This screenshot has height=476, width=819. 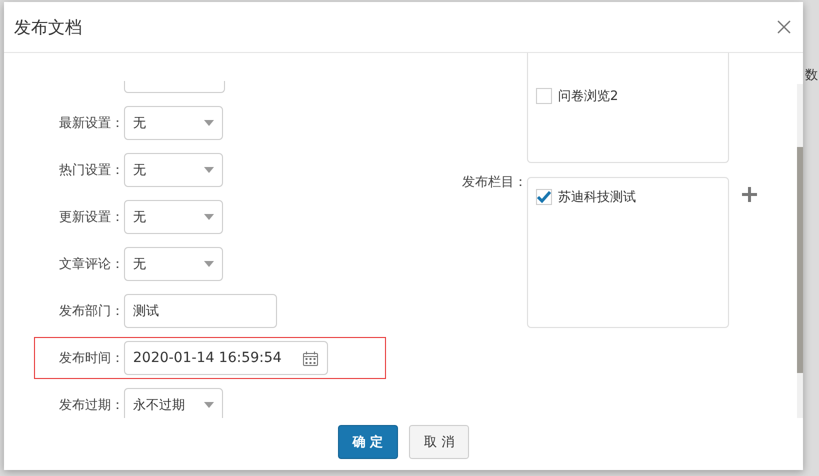 I want to click on field-label: 发布过期：, so click(x=91, y=405).